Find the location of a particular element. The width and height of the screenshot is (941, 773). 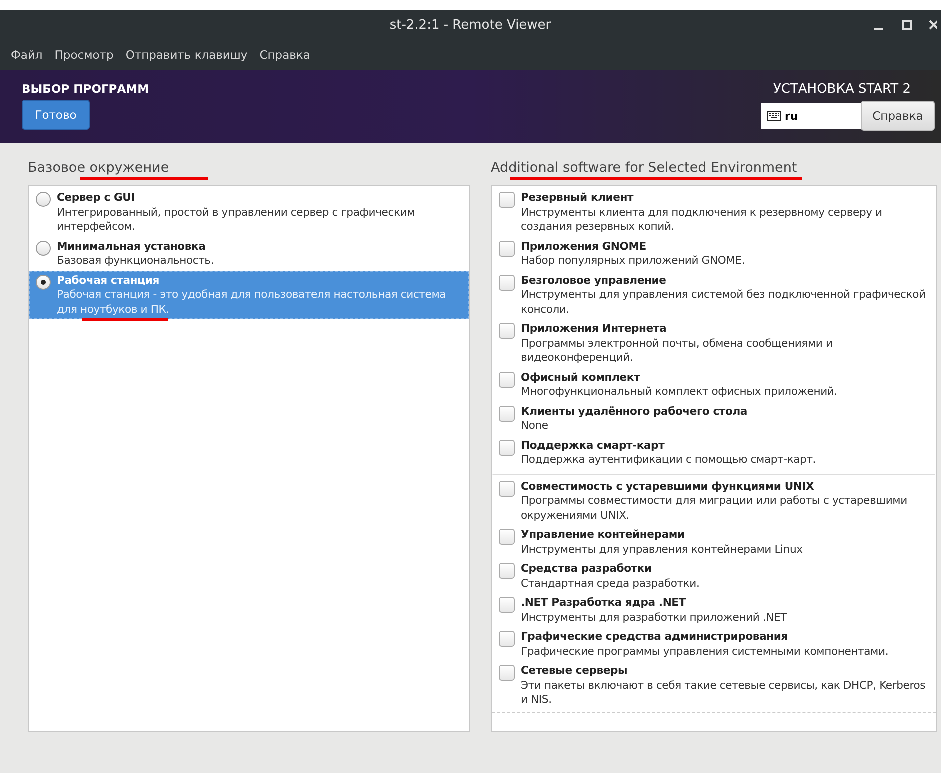

option-description: Инструменты для разработки приложений .NET is located at coordinates (654, 617).